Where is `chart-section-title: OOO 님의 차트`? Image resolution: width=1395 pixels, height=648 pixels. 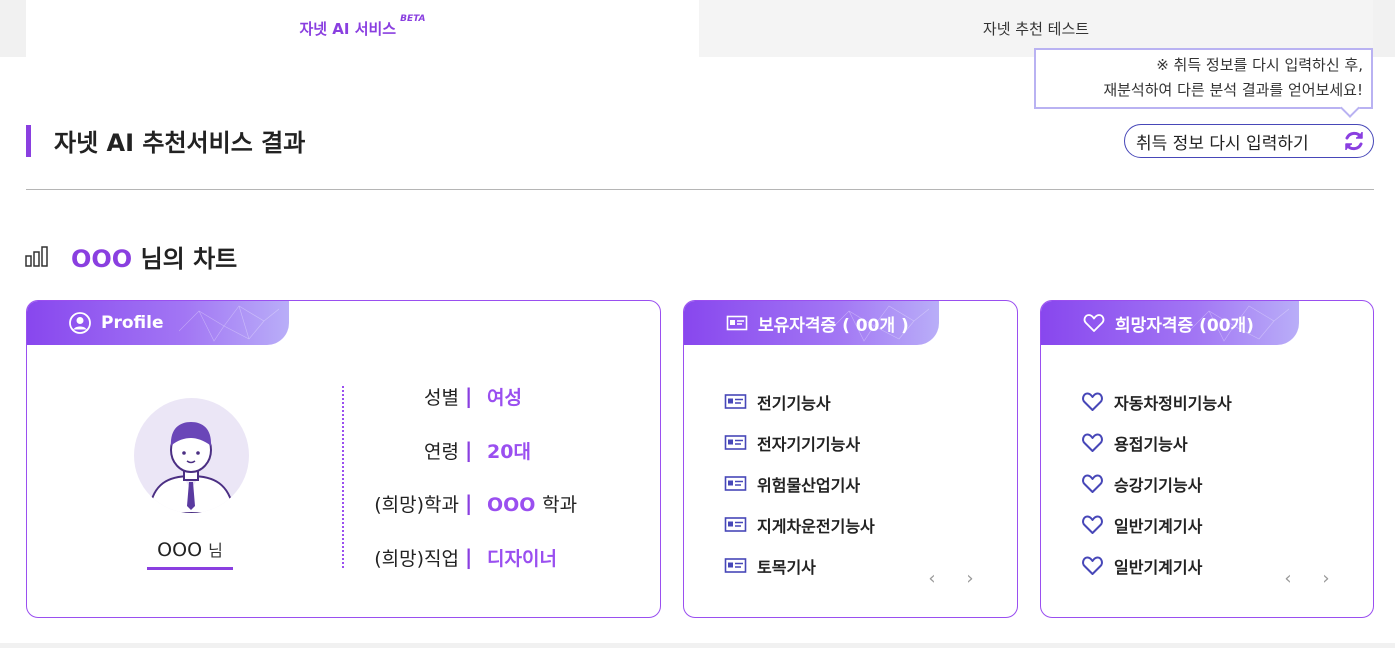 chart-section-title: OOO 님의 차트 is located at coordinates (154, 256).